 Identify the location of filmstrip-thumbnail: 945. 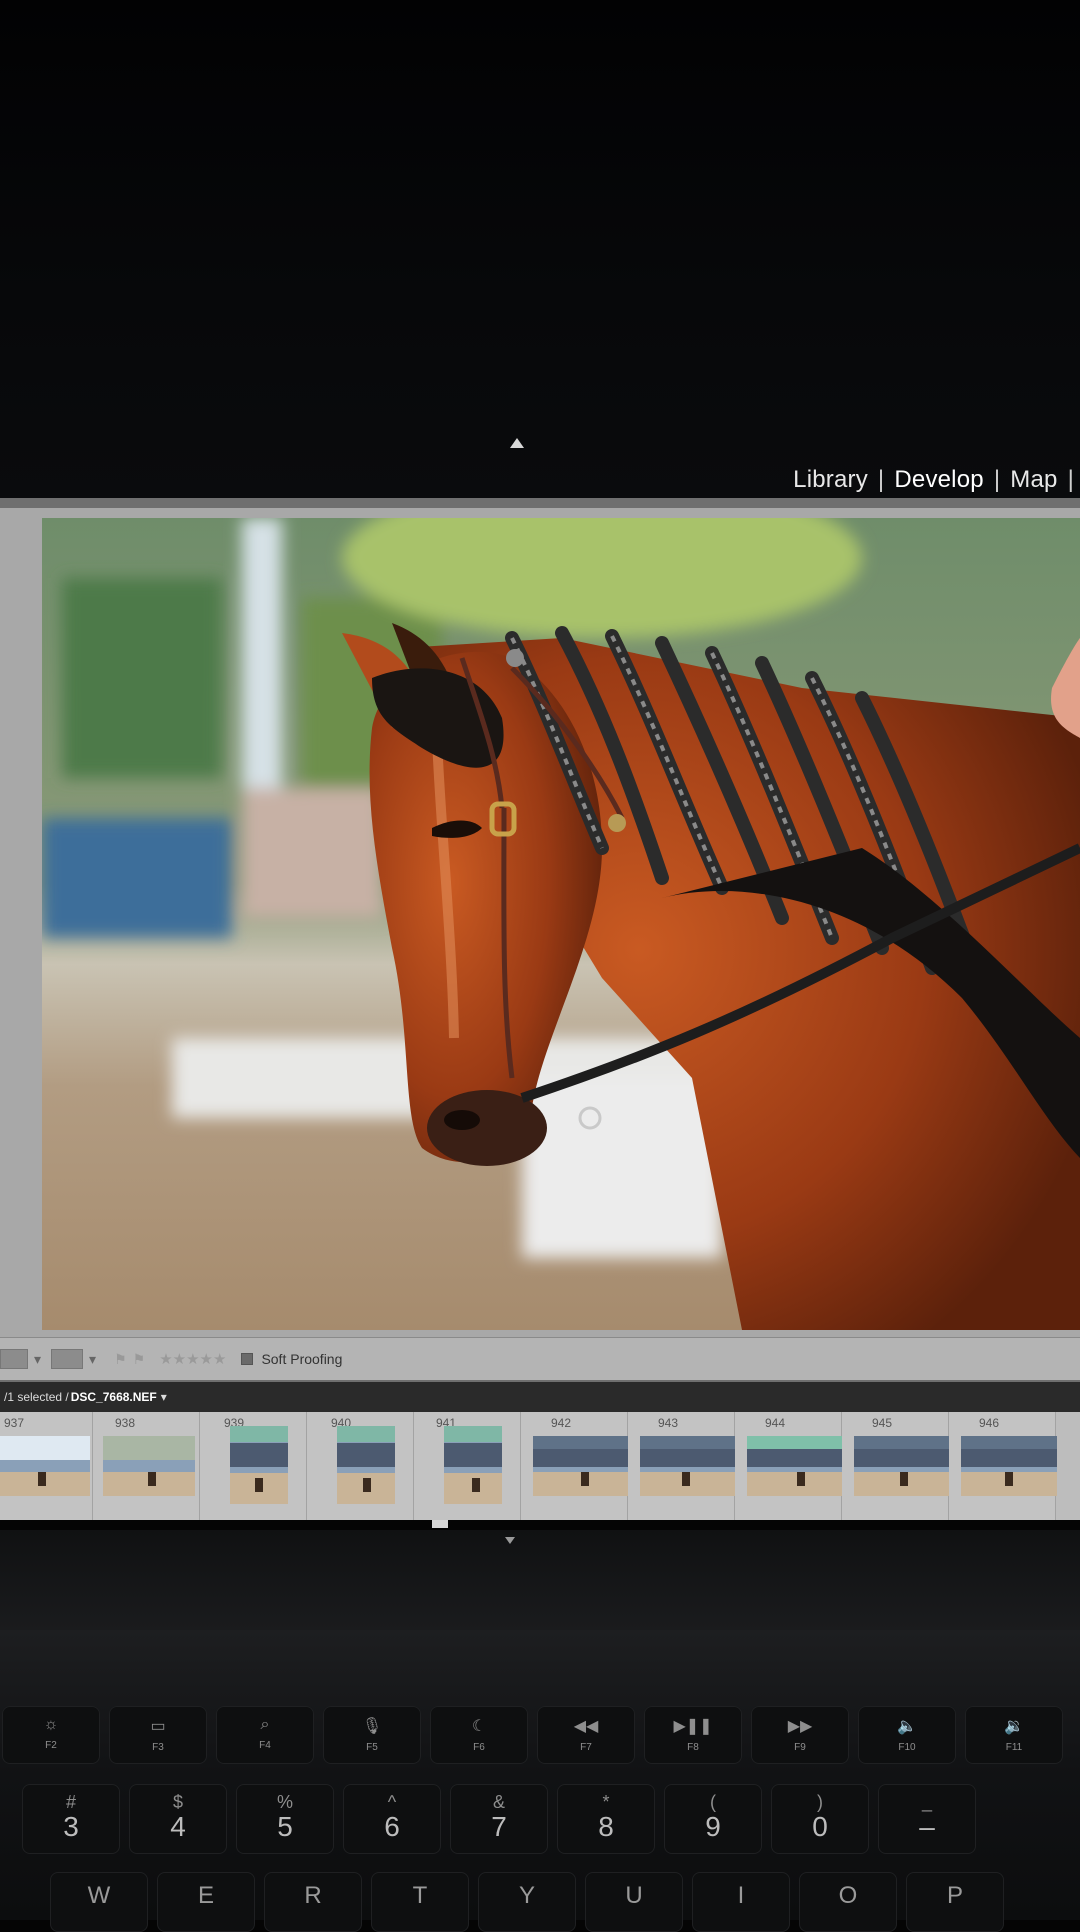
(896, 1466).